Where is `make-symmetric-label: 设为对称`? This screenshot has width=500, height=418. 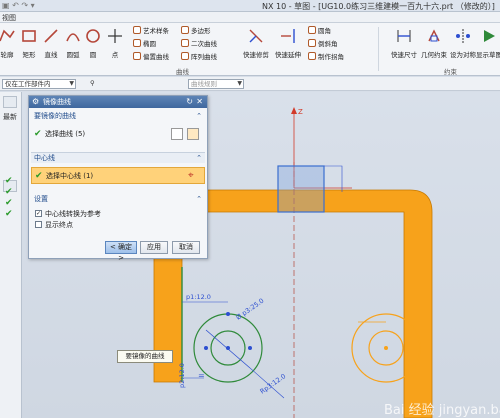
make-symmetric-label: 设为对称 is located at coordinates (463, 55).